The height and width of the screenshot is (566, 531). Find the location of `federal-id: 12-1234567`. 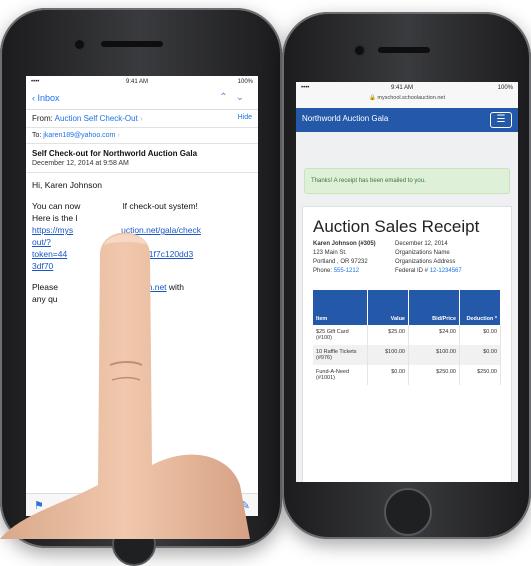

federal-id: 12-1234567 is located at coordinates (445, 271).